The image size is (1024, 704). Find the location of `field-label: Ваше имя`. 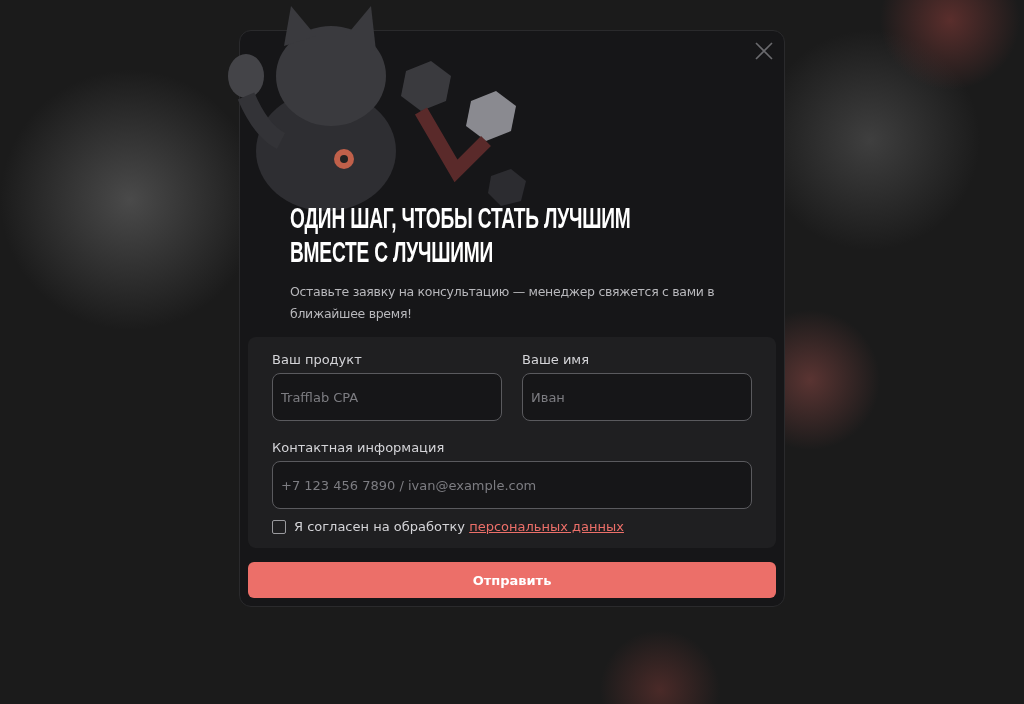

field-label: Ваше имя is located at coordinates (556, 360).